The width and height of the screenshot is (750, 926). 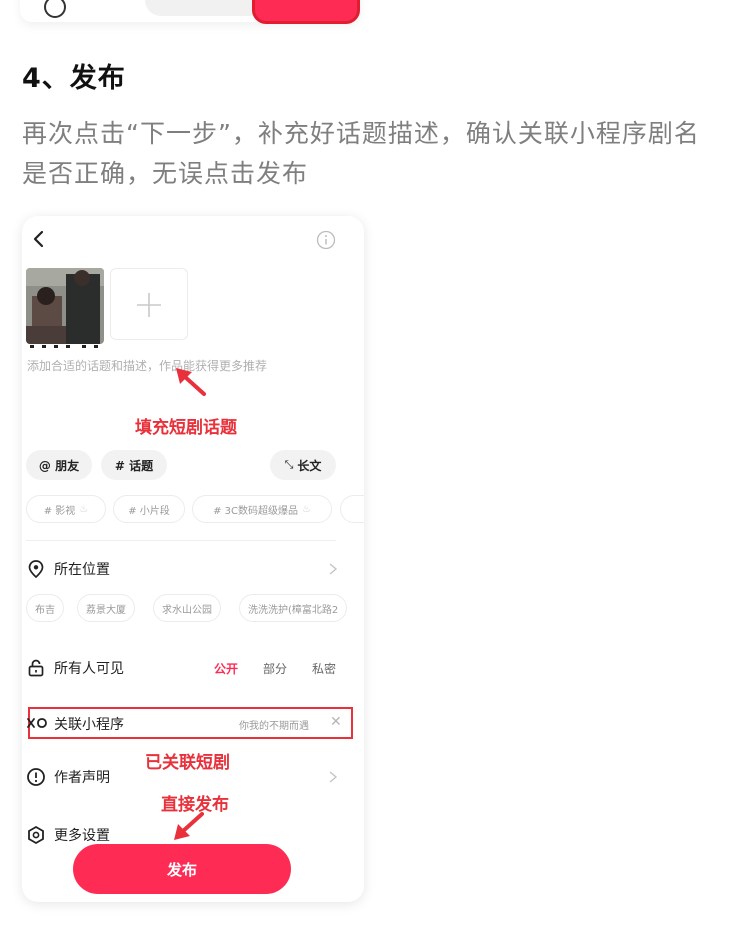 What do you see at coordinates (193, 569) in the screenshot?
I see `location-row: 所在位置` at bounding box center [193, 569].